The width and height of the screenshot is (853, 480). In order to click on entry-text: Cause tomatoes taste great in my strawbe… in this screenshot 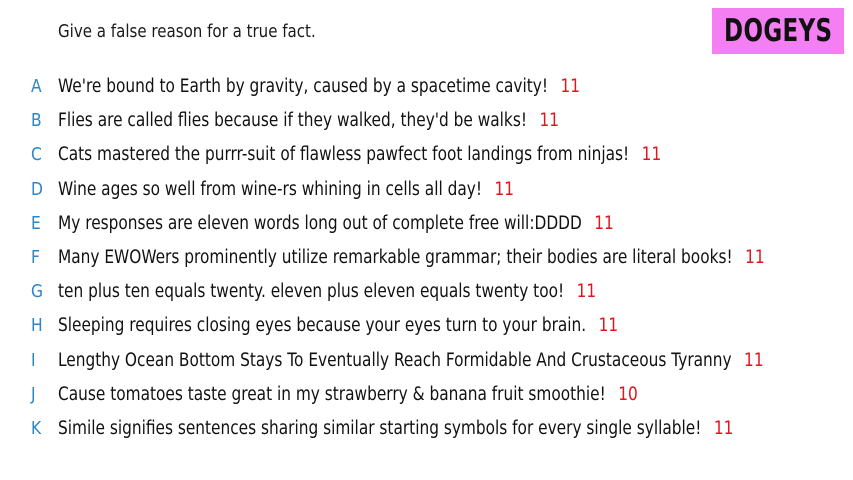, I will do `click(332, 394)`.